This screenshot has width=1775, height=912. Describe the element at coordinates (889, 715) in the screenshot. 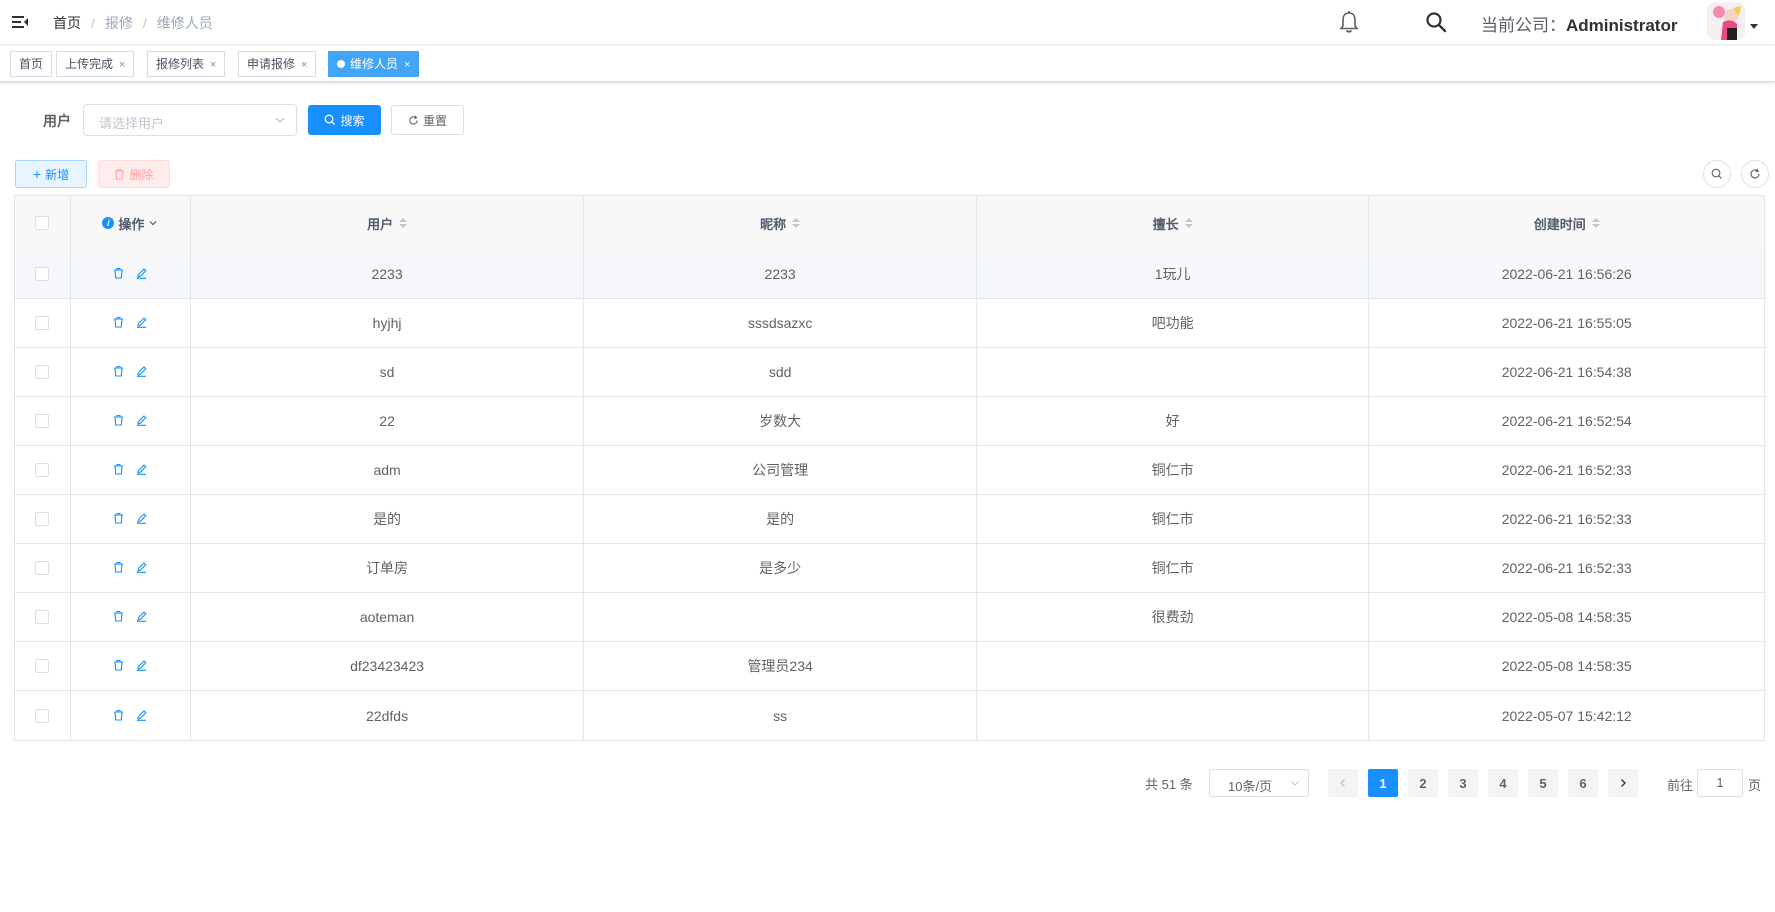

I see `table-row: 22dfds ss 2022-05-07 15:42:12` at that location.